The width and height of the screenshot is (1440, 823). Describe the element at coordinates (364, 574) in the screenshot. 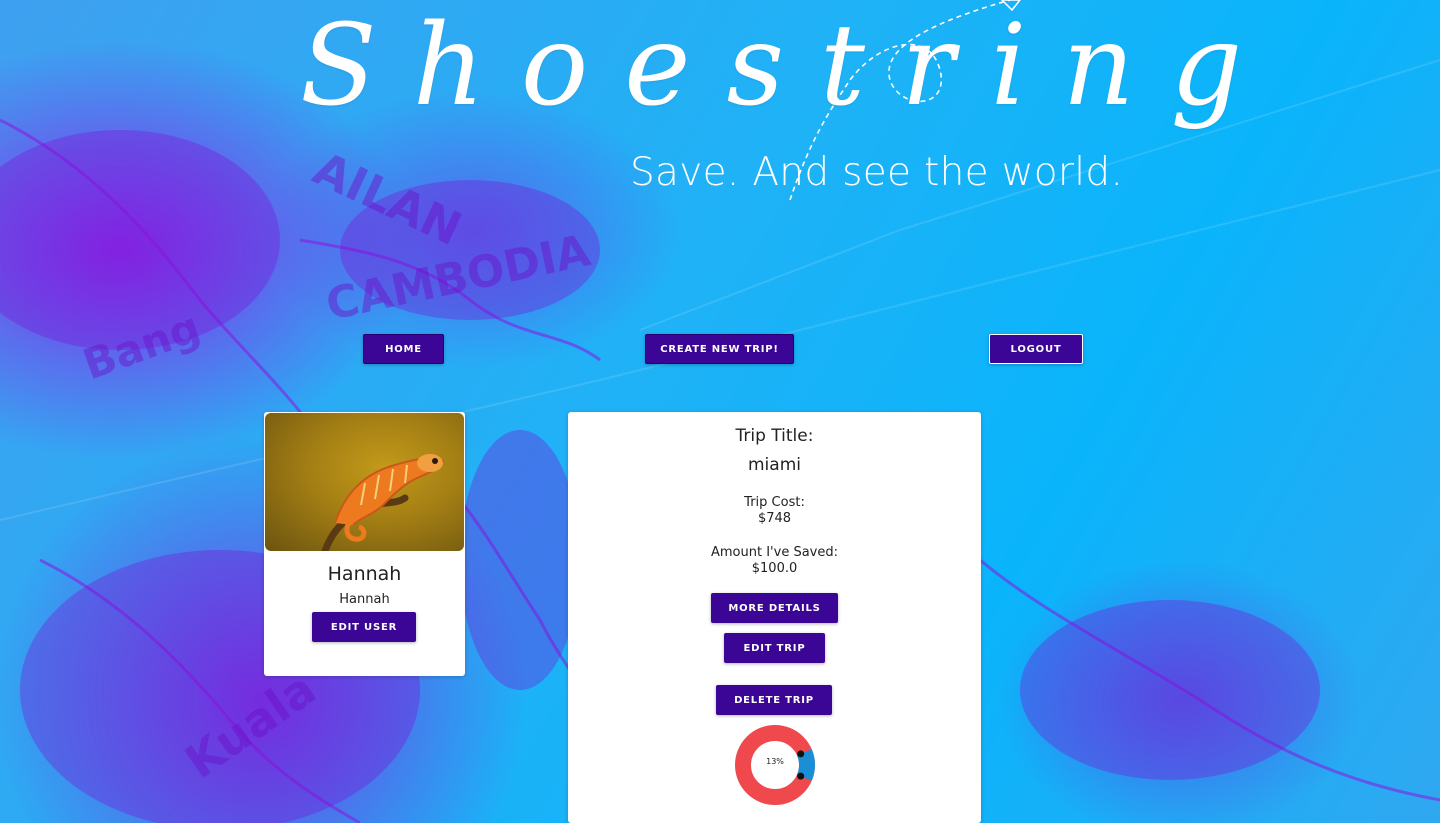

I see `user-display-name: Hannah` at that location.